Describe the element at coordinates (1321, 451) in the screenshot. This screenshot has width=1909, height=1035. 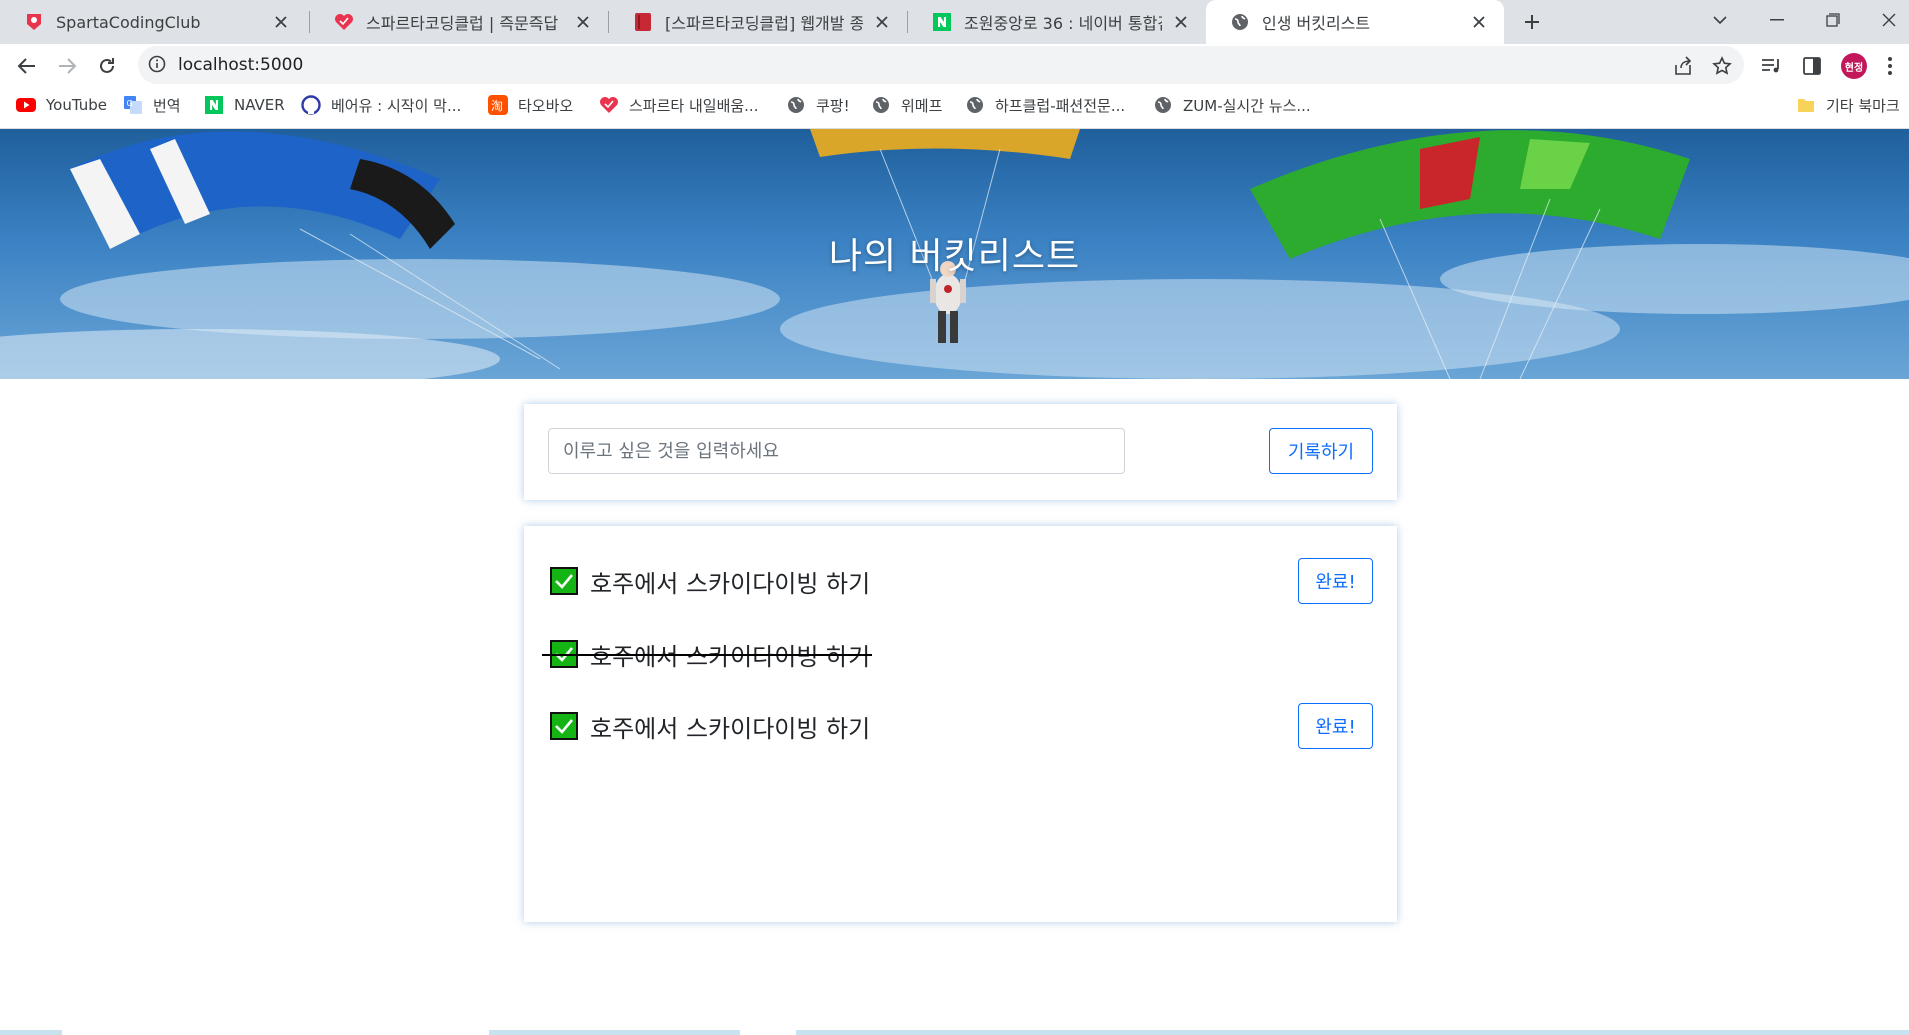
I see `save-button: 기록하기` at that location.